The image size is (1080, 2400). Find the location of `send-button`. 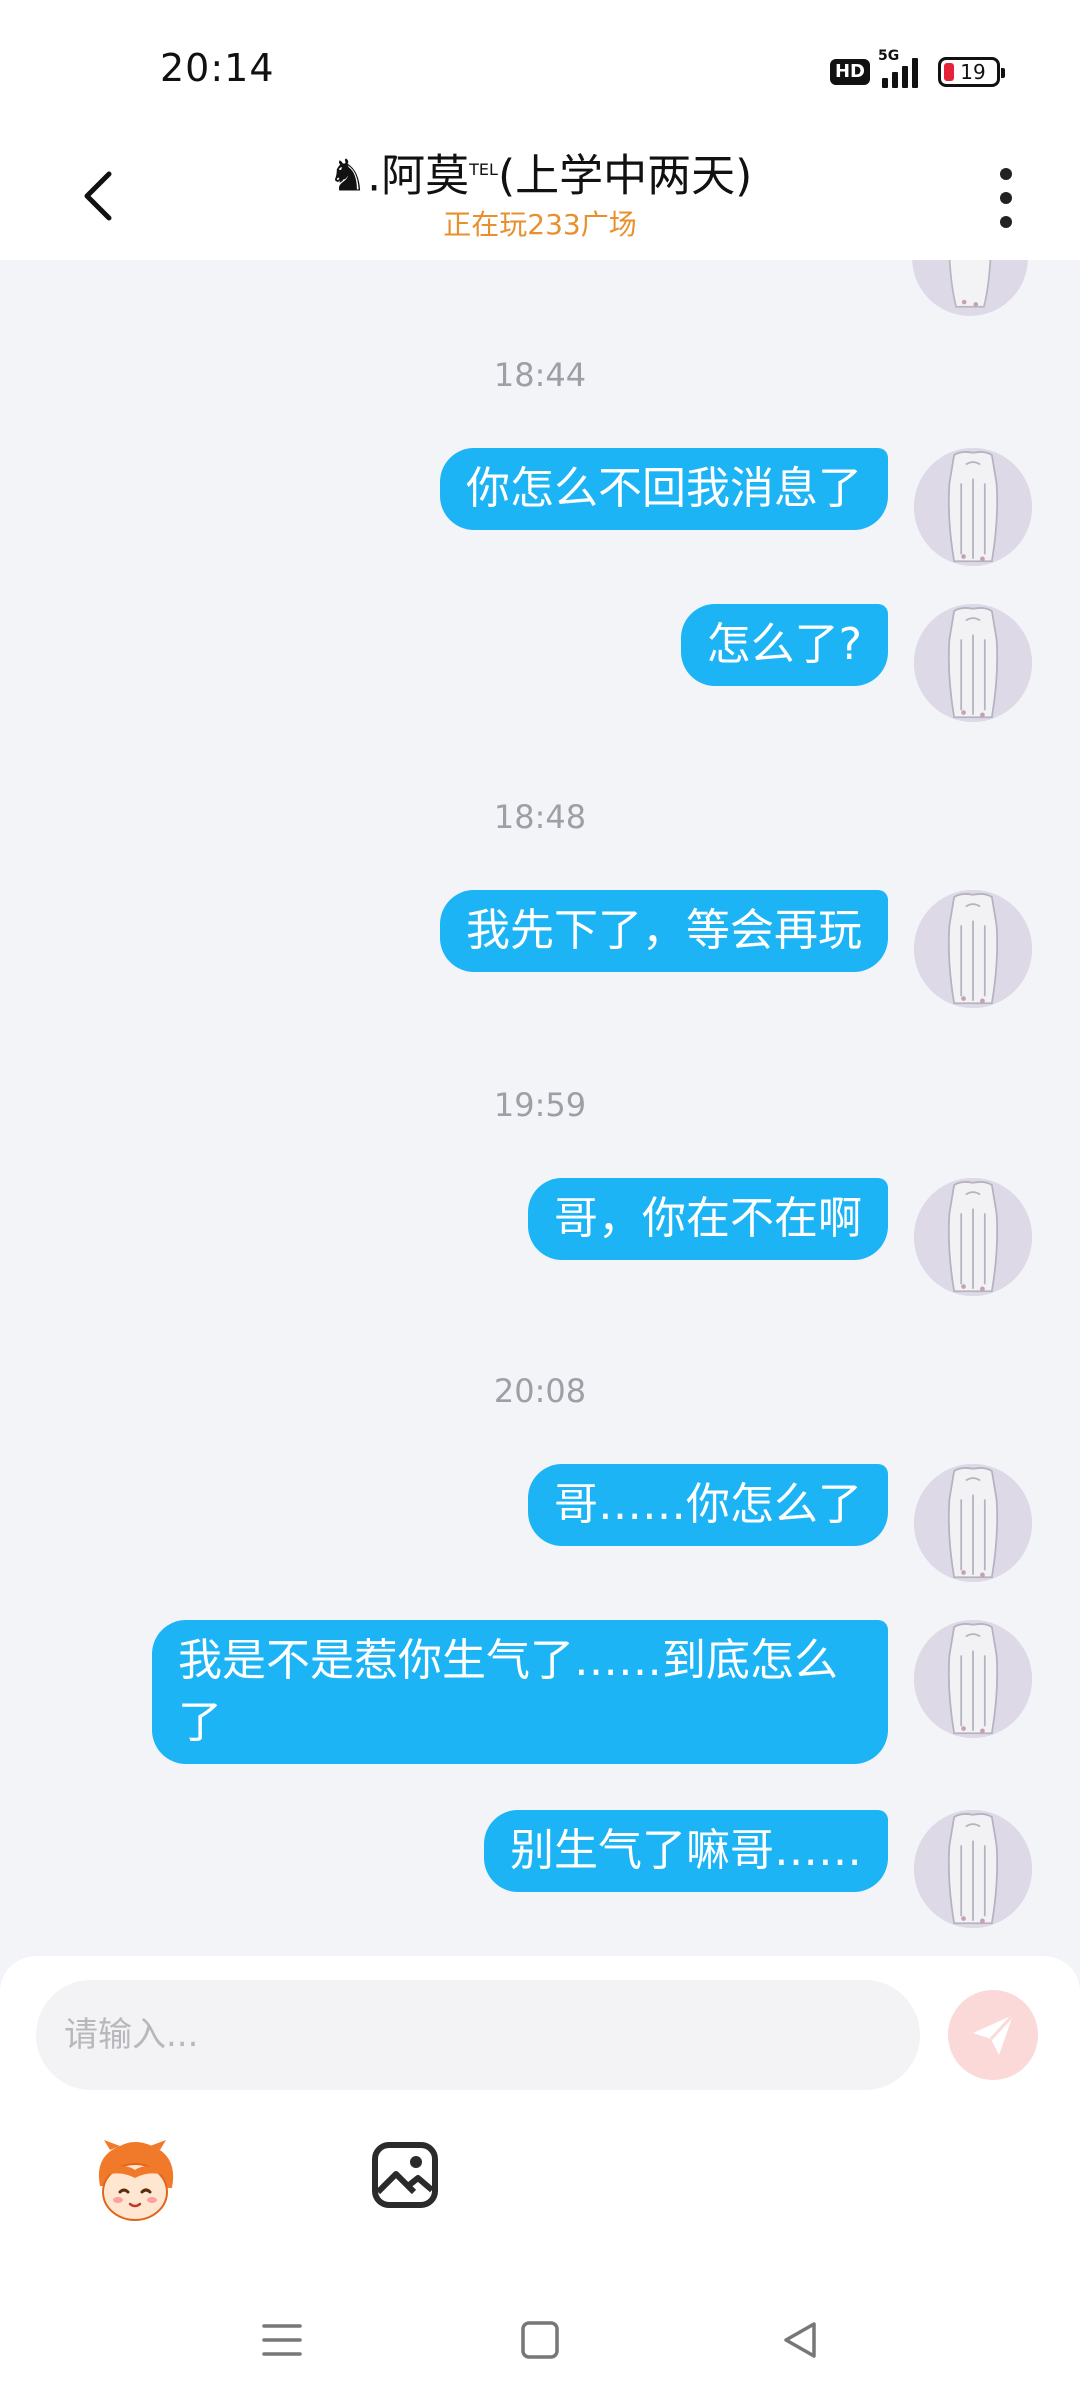

send-button is located at coordinates (993, 2035).